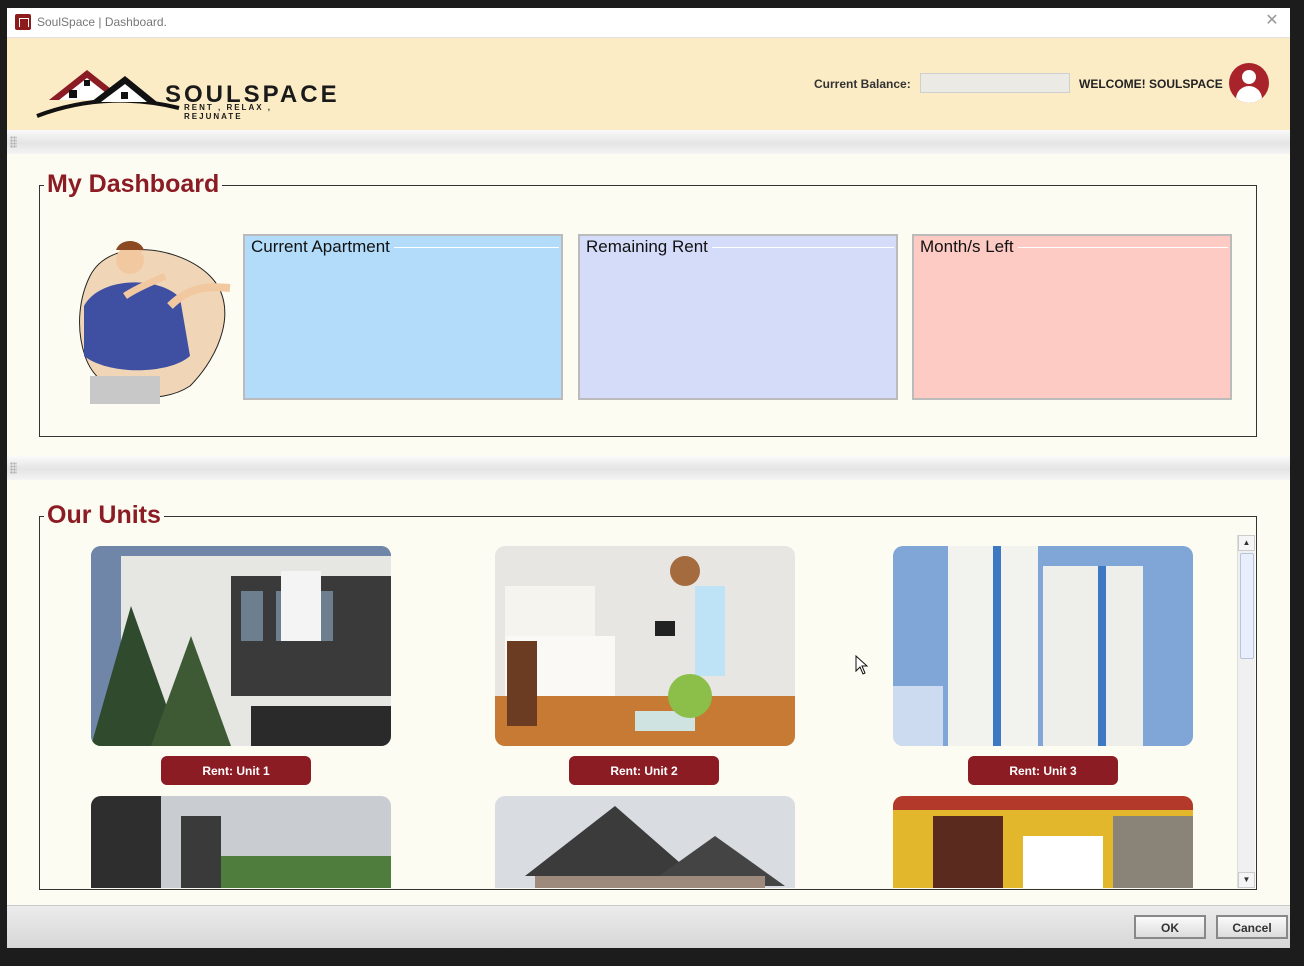 Image resolution: width=1304 pixels, height=966 pixels. Describe the element at coordinates (183, 88) in the screenshot. I see `soulspace-logo: SOULSPACE RENT , RELAX , REJUNATE` at that location.